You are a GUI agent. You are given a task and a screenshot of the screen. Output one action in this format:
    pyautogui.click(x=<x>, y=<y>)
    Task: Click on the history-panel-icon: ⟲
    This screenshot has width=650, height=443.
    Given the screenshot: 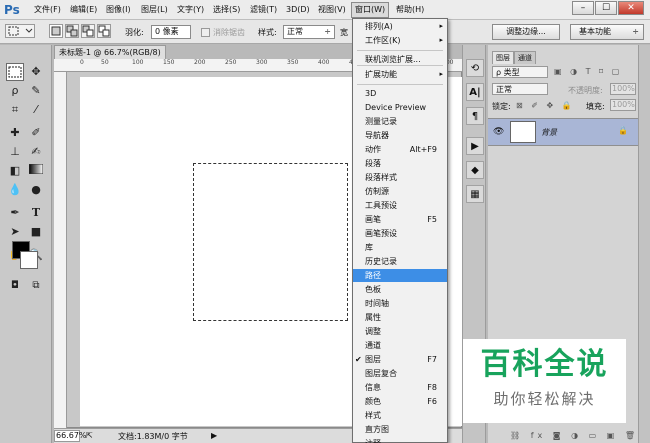 What is the action you would take?
    pyautogui.click(x=475, y=68)
    